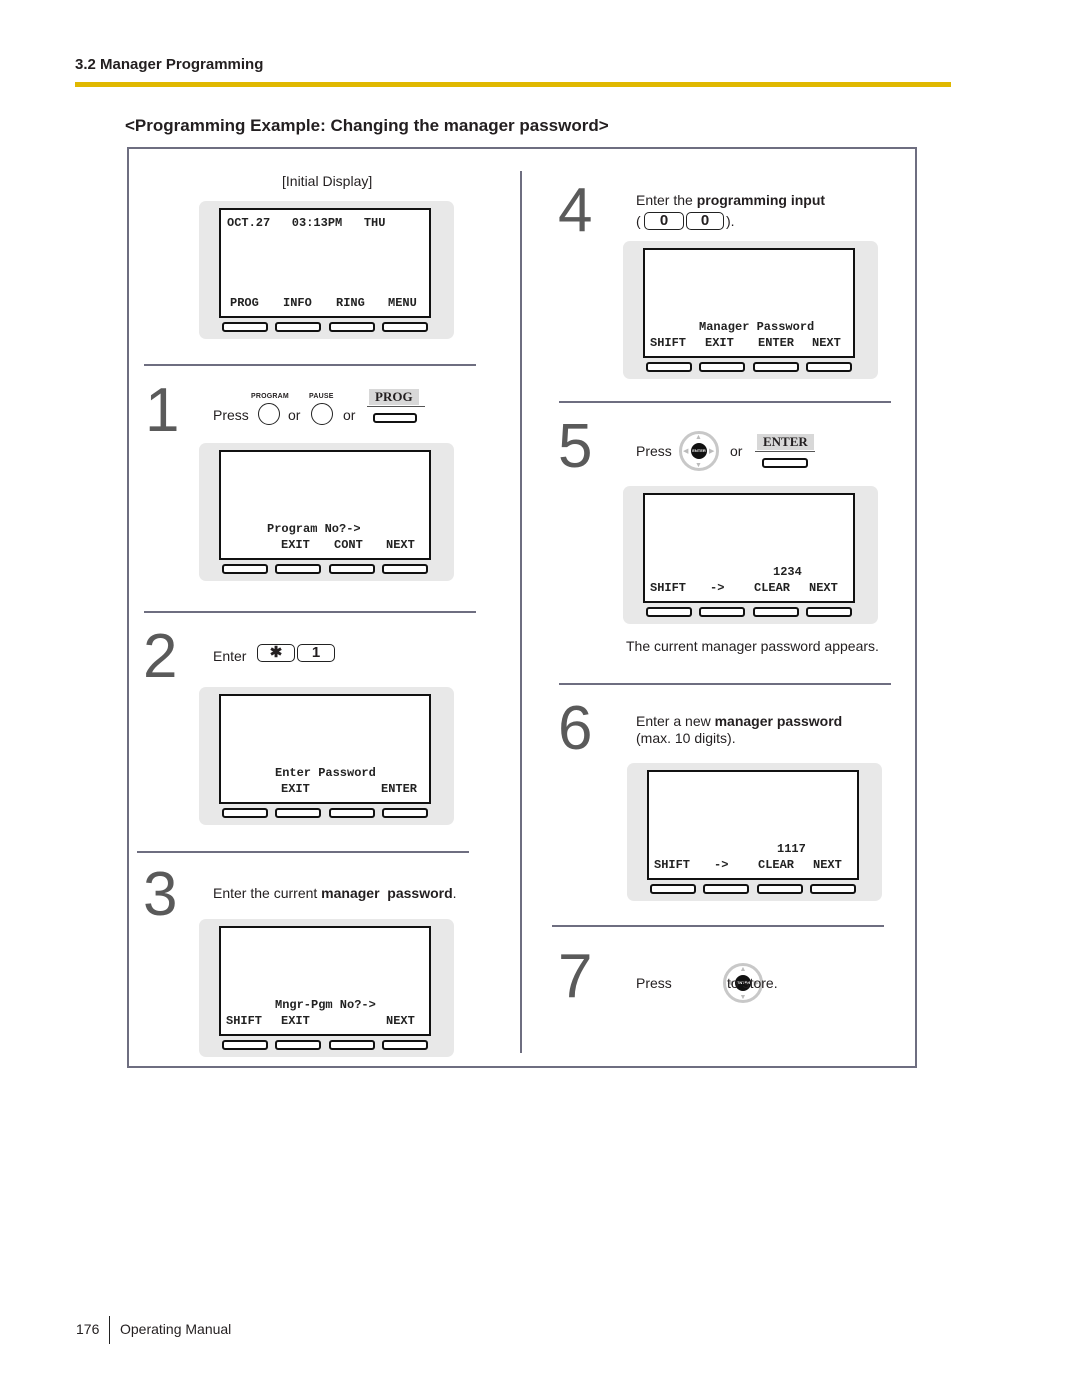 This screenshot has height=1397, width=1080. Describe the element at coordinates (350, 303) in the screenshot. I see `lcd-key-label: RING` at that location.